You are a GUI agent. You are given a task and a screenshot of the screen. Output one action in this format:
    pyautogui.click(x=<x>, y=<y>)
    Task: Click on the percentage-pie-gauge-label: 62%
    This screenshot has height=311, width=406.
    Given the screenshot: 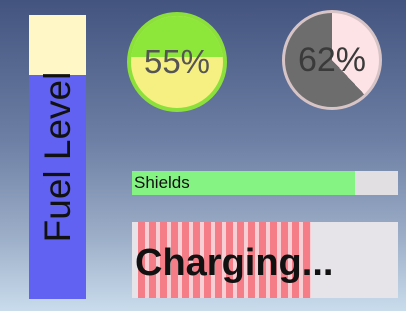 What is the action you would take?
    pyautogui.click(x=332, y=59)
    